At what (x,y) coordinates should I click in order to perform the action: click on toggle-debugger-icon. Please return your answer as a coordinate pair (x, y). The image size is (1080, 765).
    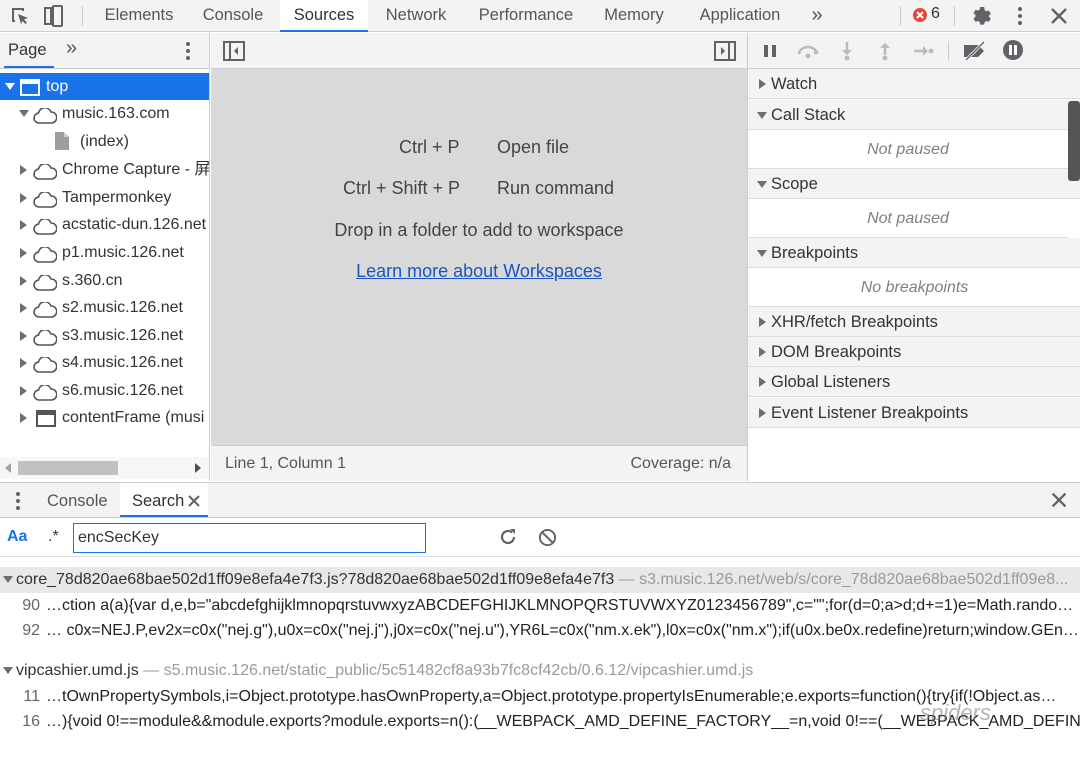
    Looking at the image, I should click on (725, 53).